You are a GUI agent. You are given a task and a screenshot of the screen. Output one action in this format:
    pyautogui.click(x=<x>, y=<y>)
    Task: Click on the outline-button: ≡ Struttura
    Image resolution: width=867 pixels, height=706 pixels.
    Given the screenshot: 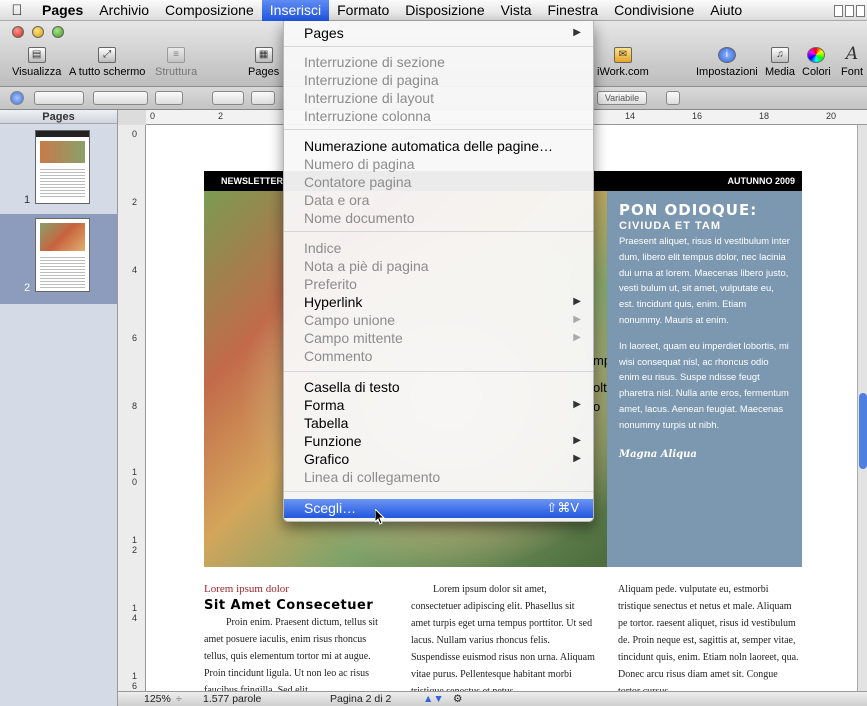 What is the action you would take?
    pyautogui.click(x=176, y=62)
    